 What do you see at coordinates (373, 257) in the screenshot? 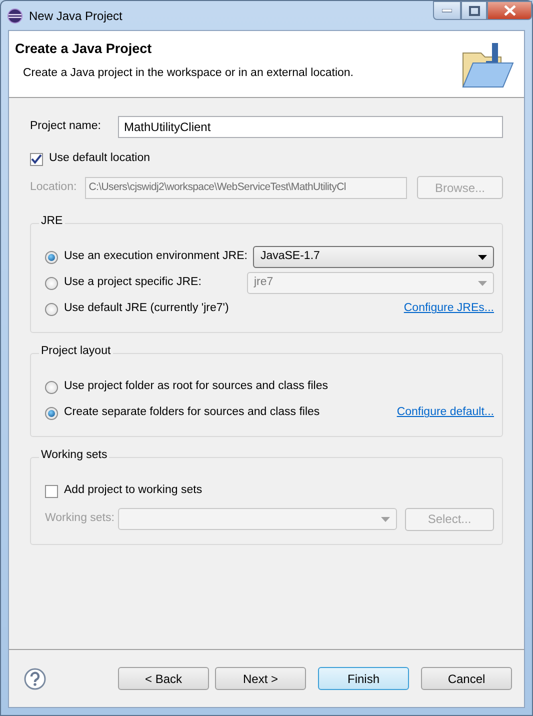
I see `jre-dropdown: JavaSE-1.7` at bounding box center [373, 257].